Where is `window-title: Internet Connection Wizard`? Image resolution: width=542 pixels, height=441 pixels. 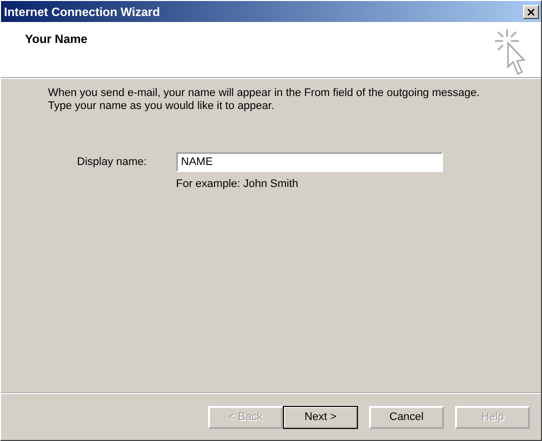
window-title: Internet Connection Wizard is located at coordinates (82, 11).